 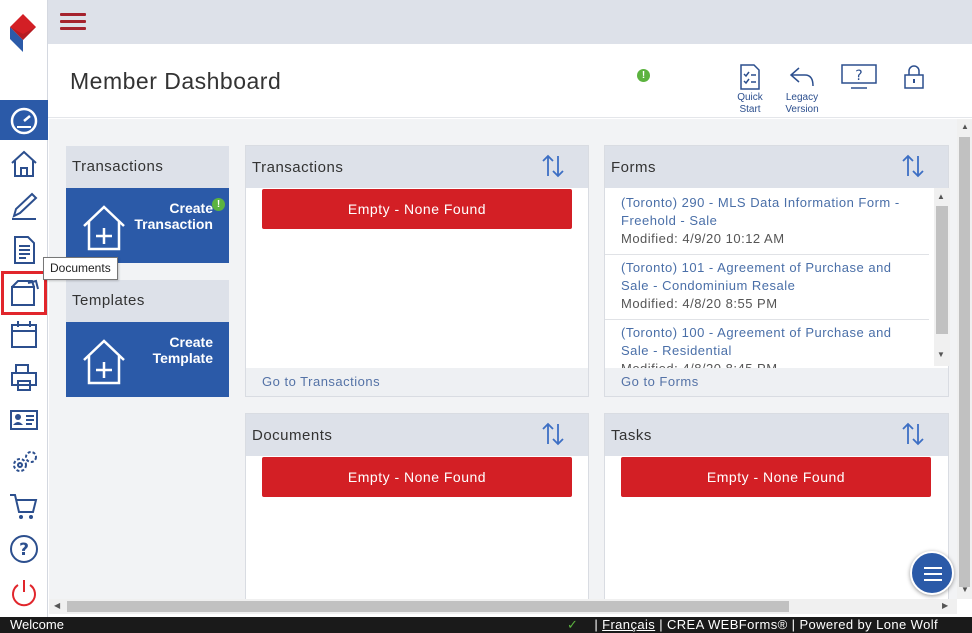 I want to click on page-vertical-scrollbar: ▲ ▼, so click(x=964, y=359).